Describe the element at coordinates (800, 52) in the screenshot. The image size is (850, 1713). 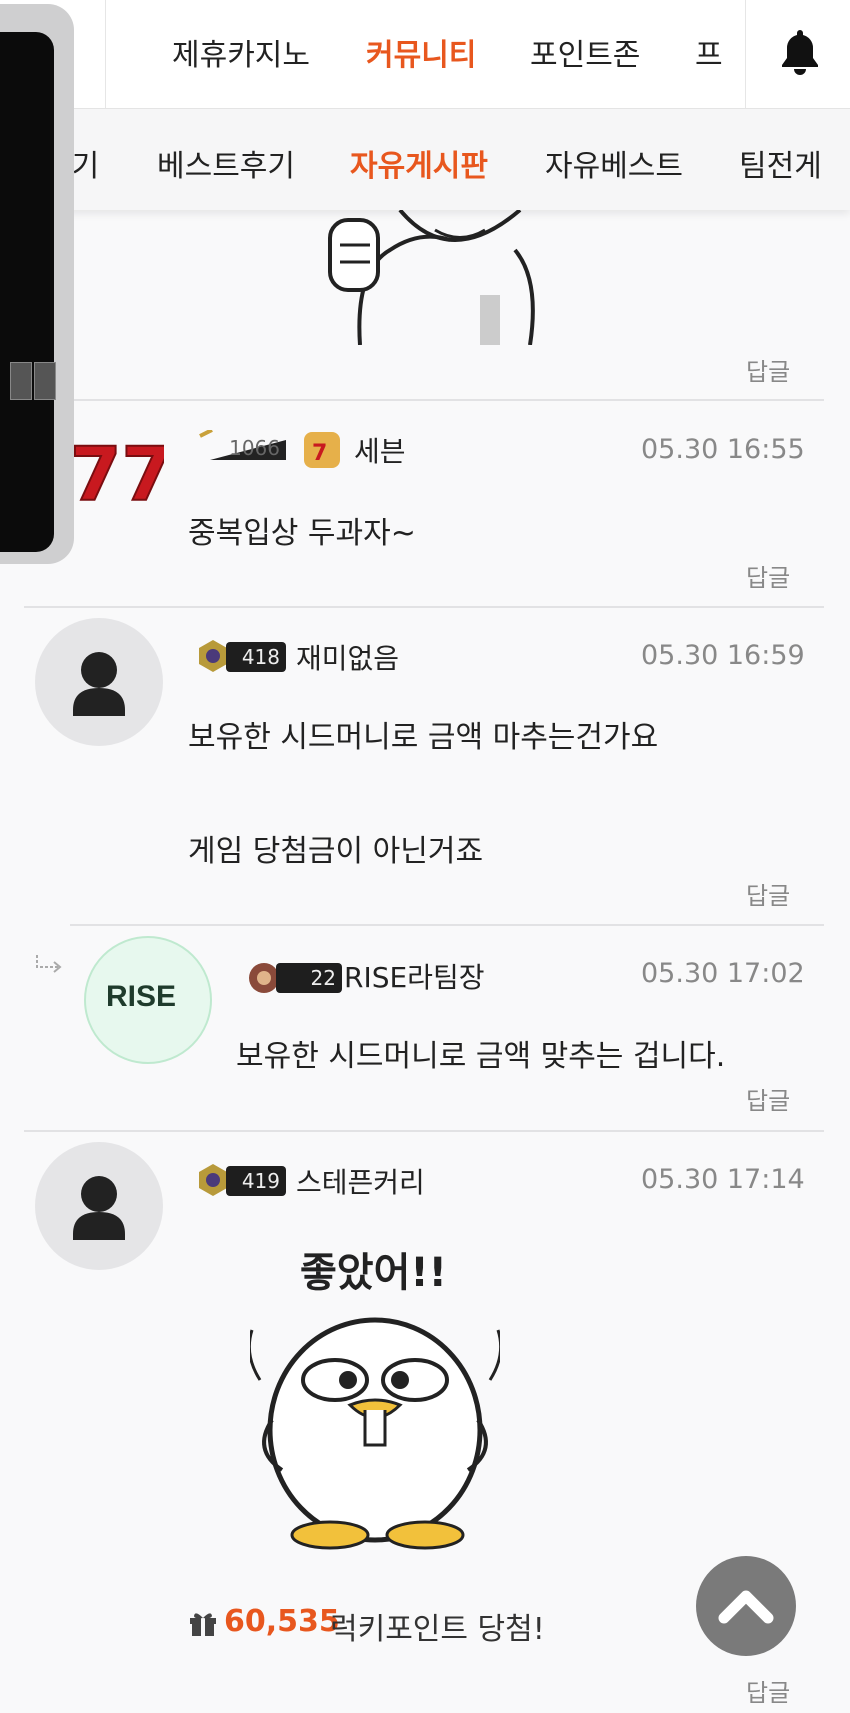
I see `bell-icon` at that location.